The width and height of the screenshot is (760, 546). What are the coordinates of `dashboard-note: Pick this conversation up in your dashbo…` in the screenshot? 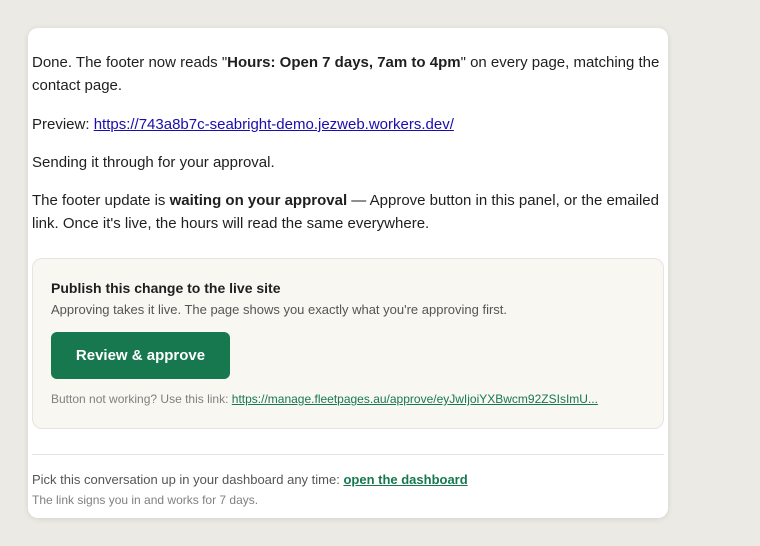 It's located at (250, 479).